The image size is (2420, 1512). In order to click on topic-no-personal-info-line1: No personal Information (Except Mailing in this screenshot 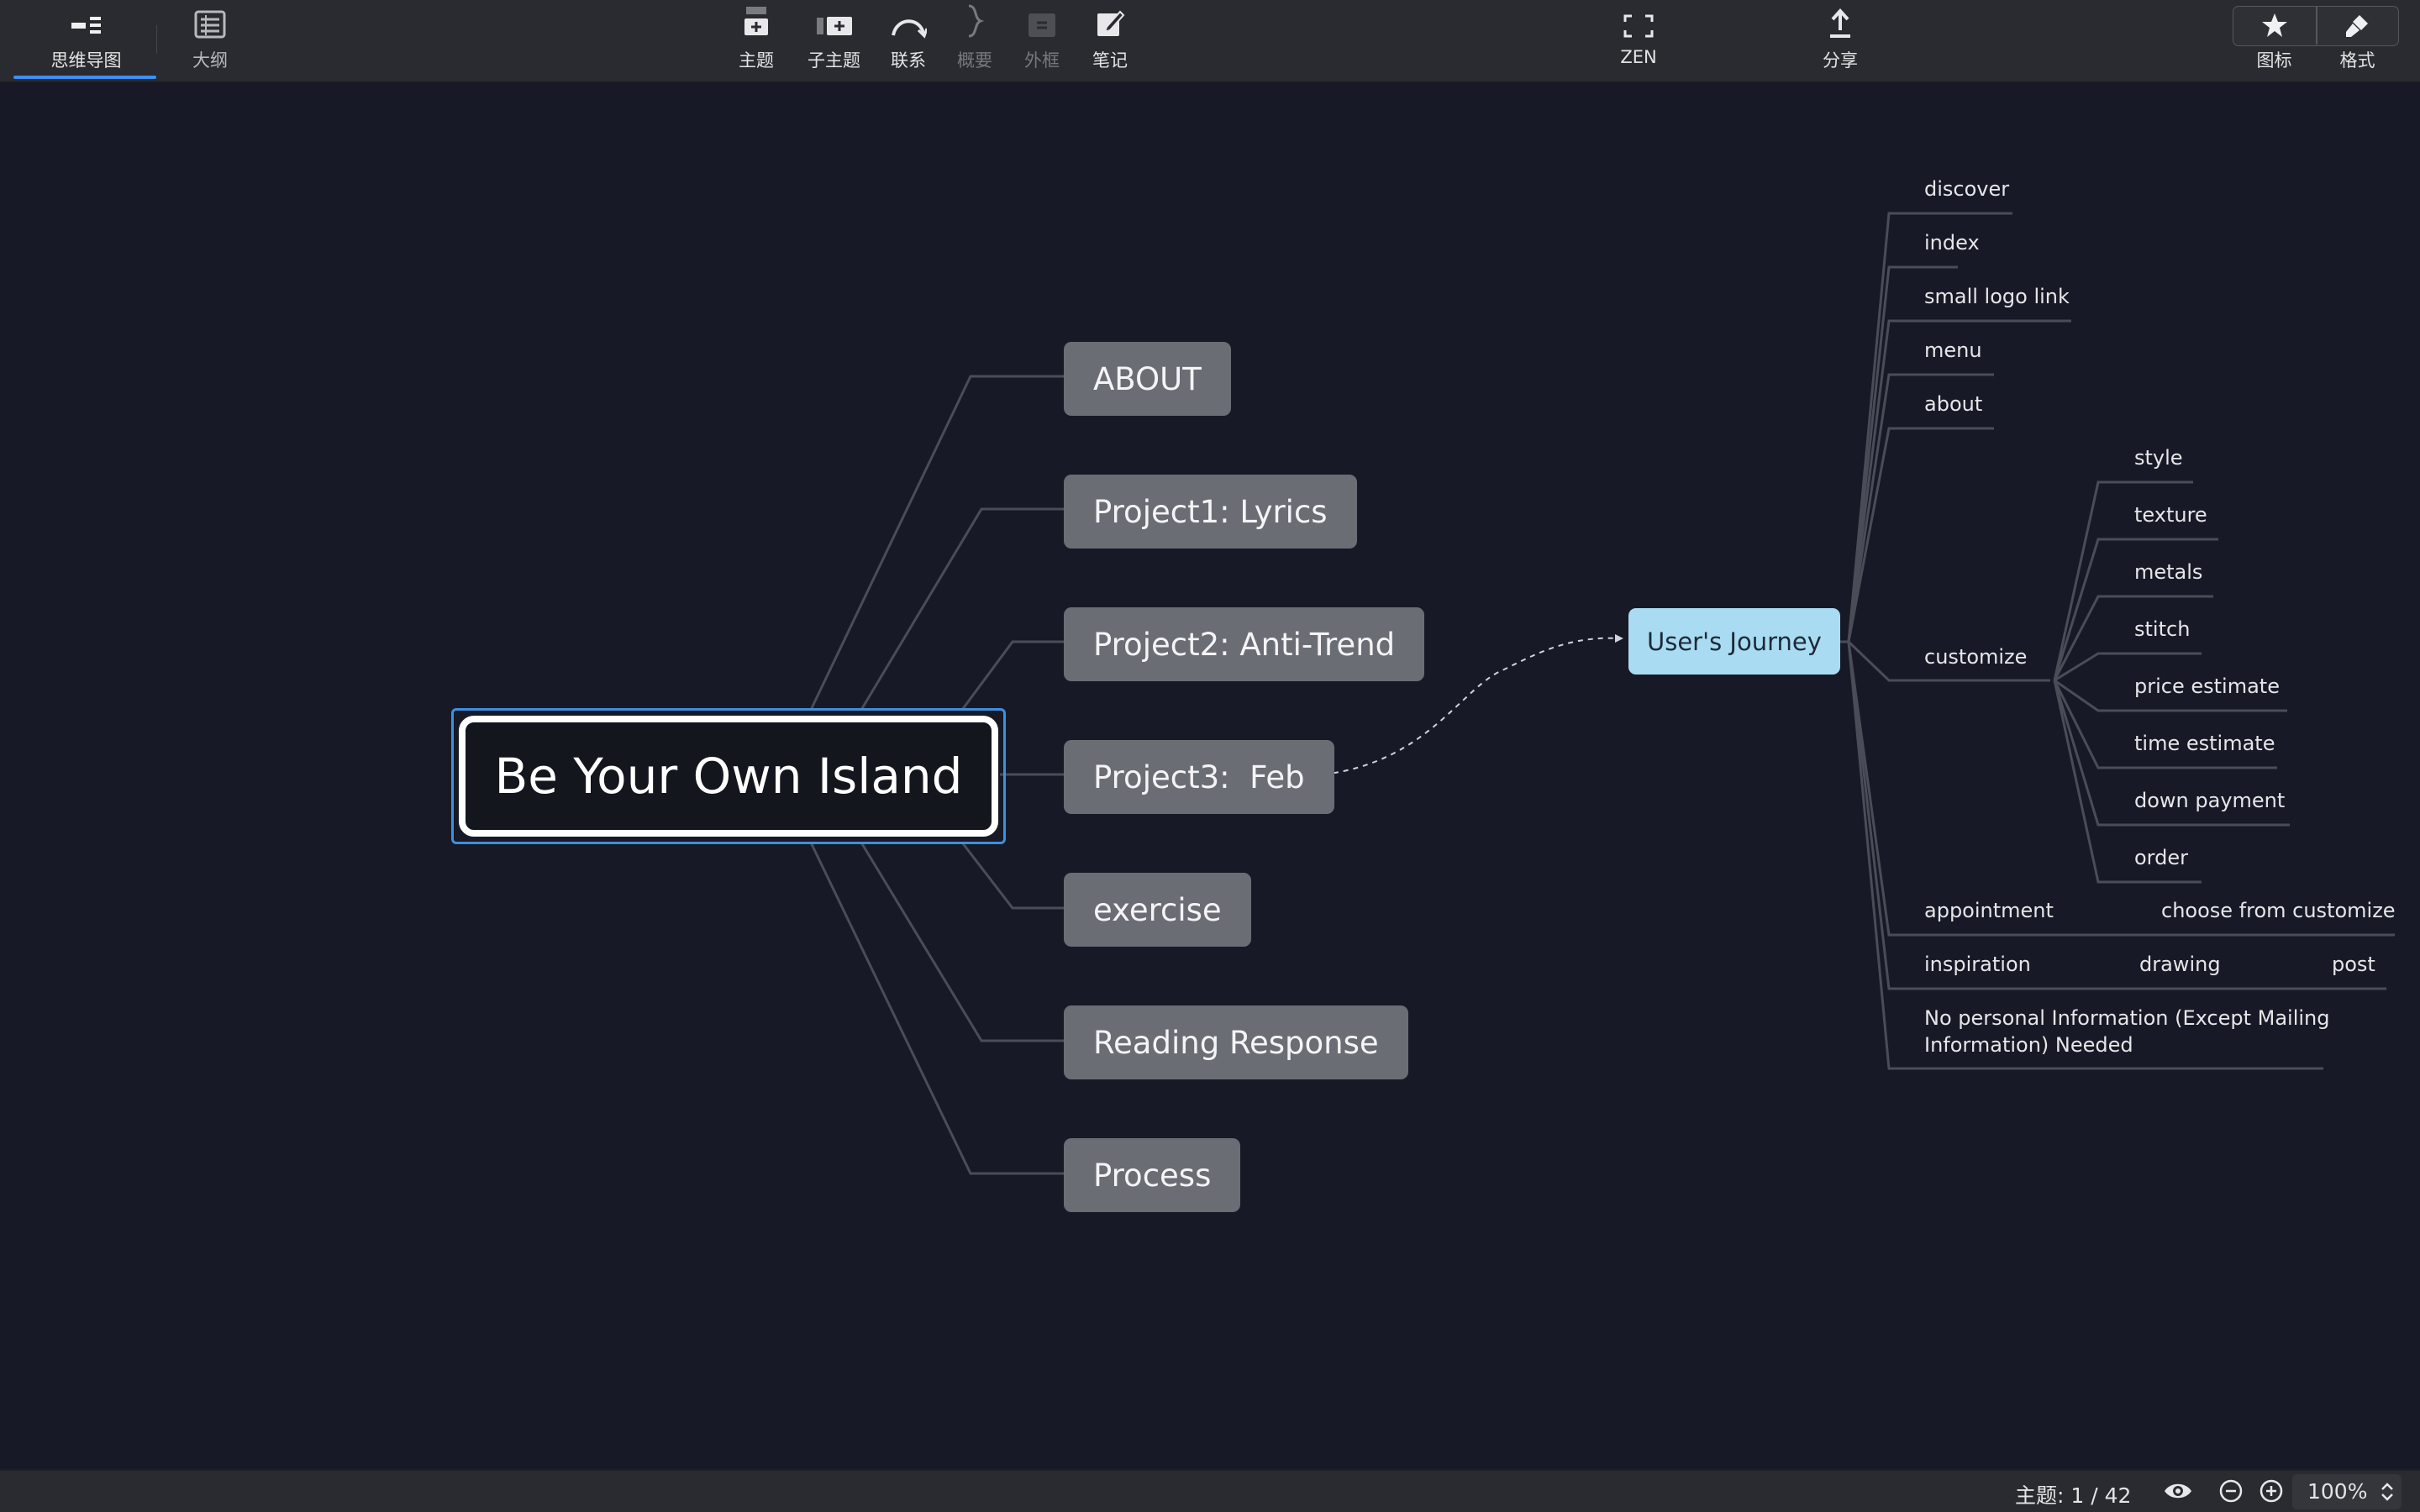, I will do `click(2127, 1018)`.